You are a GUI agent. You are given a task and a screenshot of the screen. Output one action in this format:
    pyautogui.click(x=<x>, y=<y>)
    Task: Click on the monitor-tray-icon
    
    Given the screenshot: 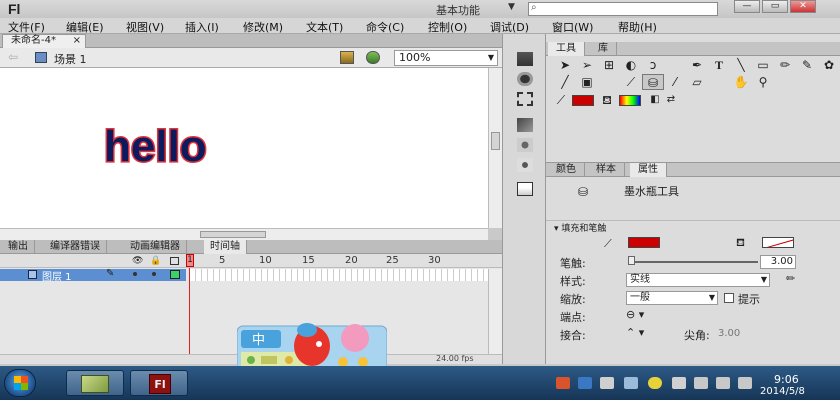 What is the action you would take?
    pyautogui.click(x=701, y=383)
    